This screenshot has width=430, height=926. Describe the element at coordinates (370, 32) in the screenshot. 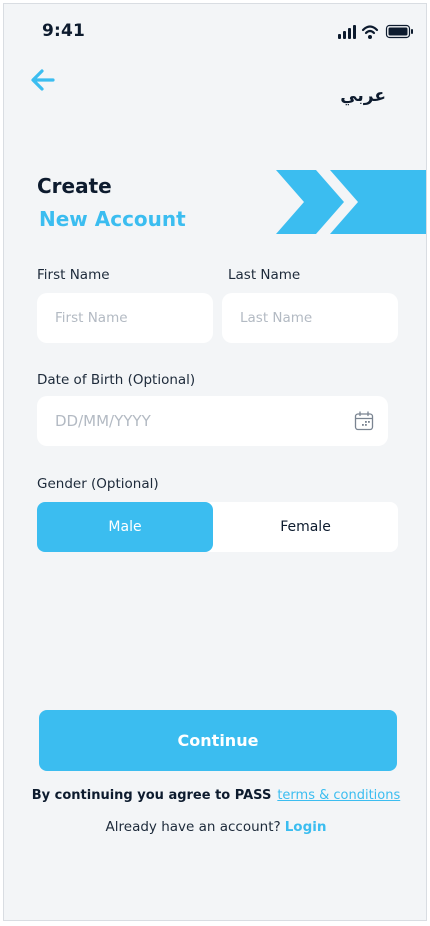

I see `wifi-icon` at that location.